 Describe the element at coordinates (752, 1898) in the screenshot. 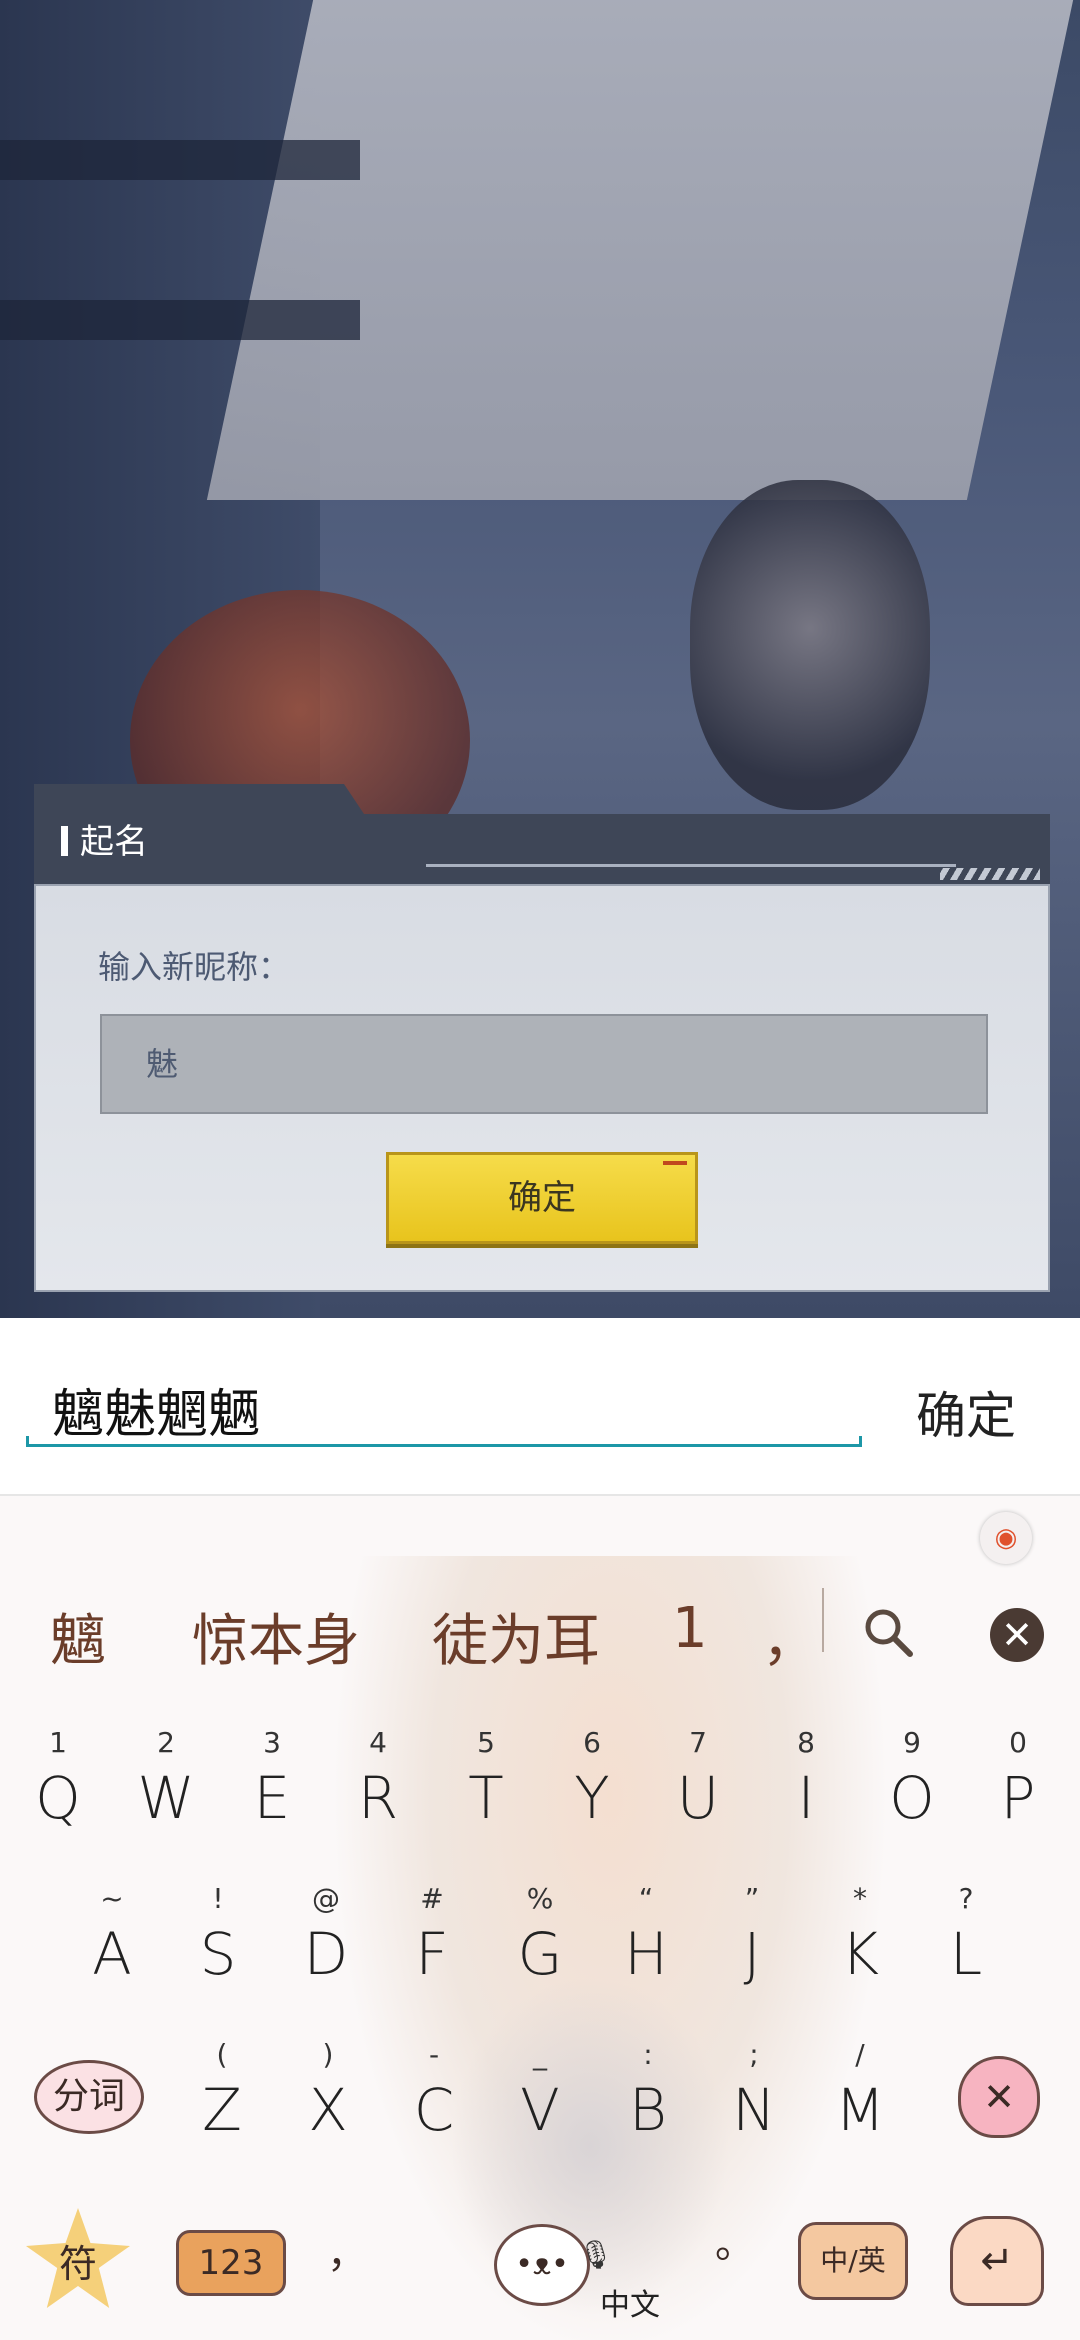

I see `key-hint: ”` at that location.